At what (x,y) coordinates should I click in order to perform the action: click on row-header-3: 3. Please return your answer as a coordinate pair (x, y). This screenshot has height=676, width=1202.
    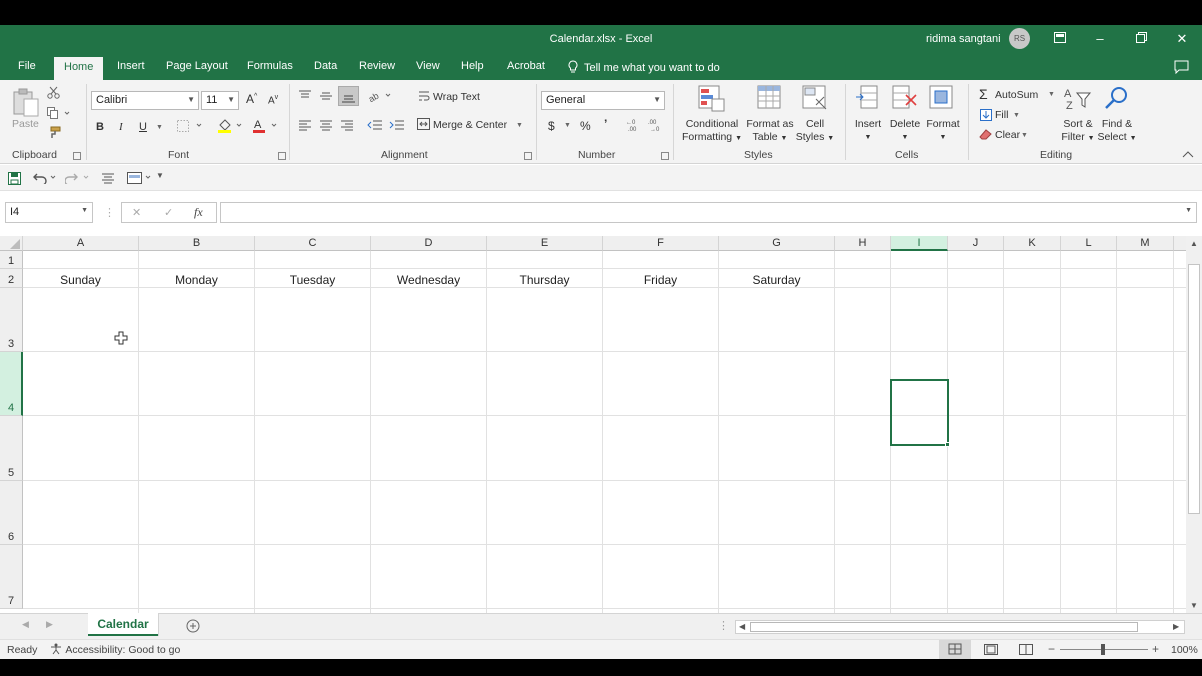
    Looking at the image, I should click on (11, 320).